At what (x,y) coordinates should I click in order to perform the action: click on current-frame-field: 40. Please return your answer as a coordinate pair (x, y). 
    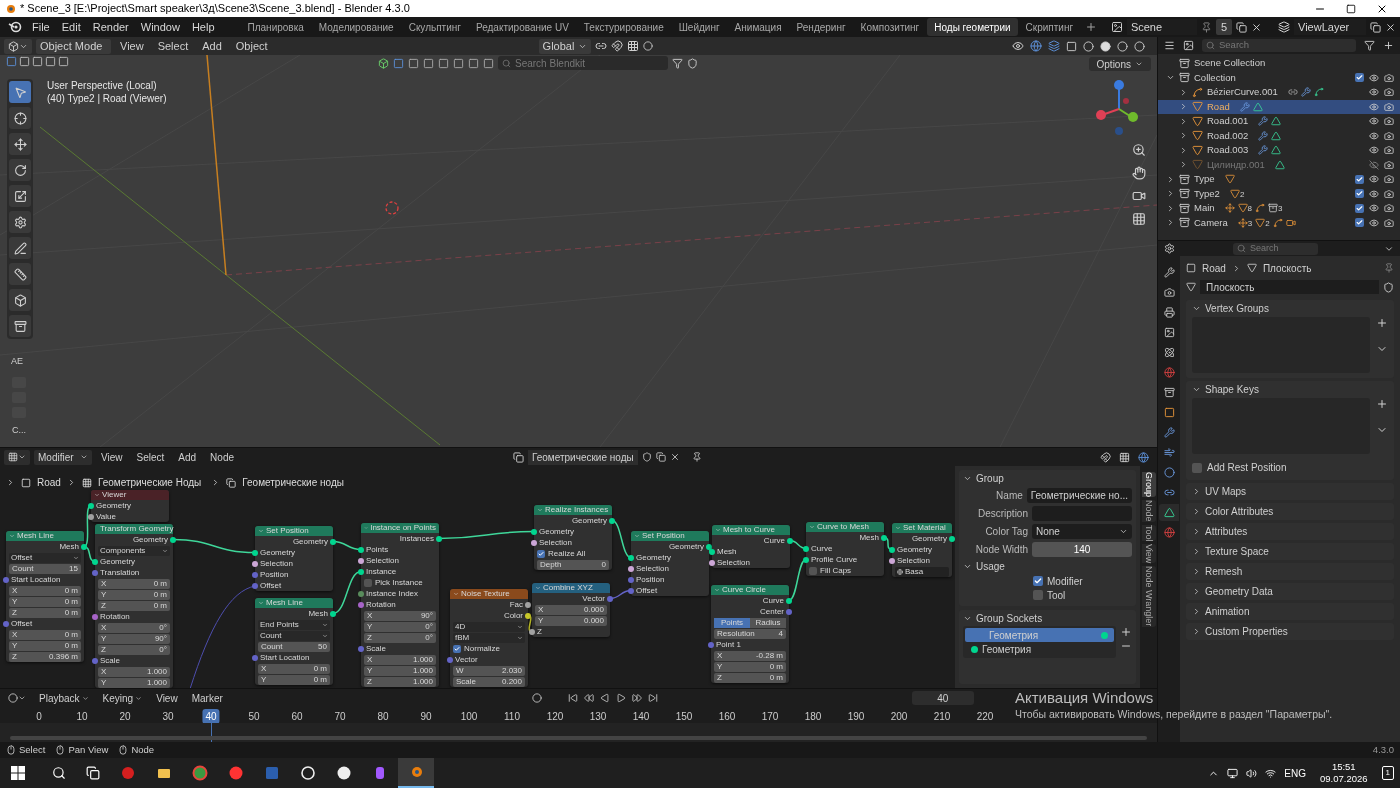
    Looking at the image, I should click on (942, 698).